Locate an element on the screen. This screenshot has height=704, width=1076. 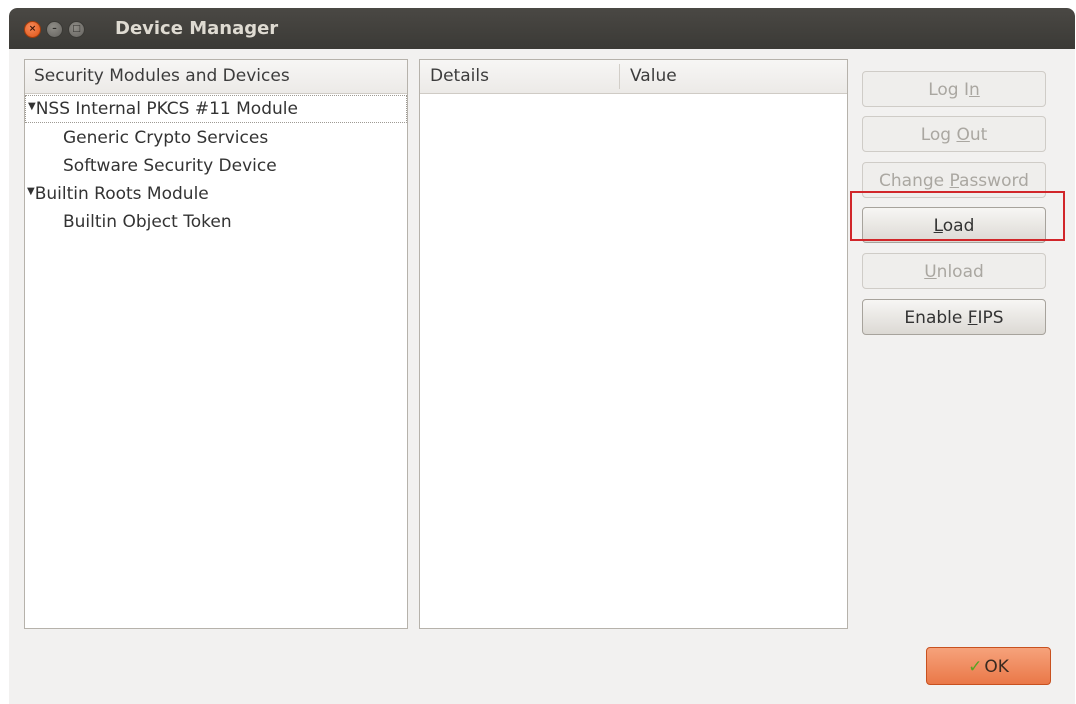
ok-button: ✓ OK is located at coordinates (988, 666).